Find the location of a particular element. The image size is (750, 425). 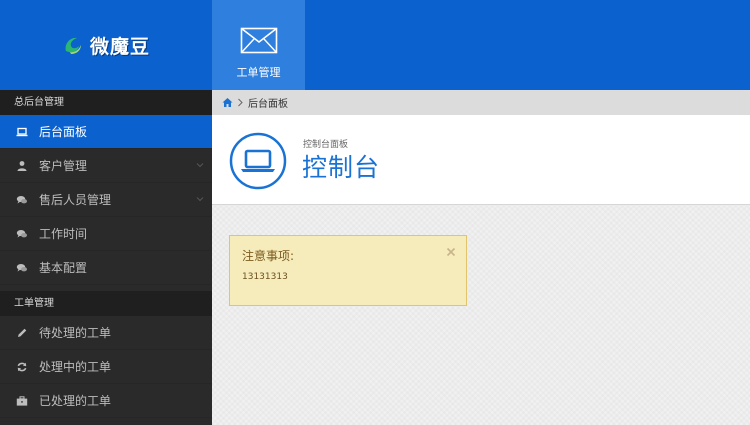

sidebar-section-title: 总后台管理 is located at coordinates (106, 102).